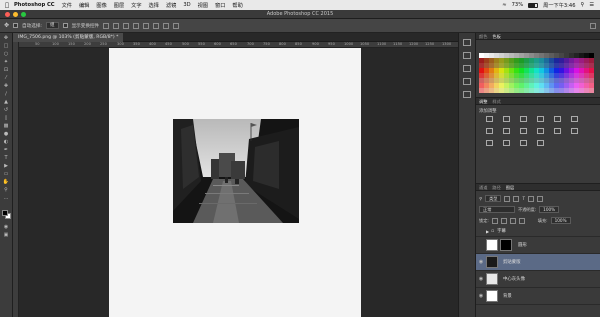  I want to click on fill-input: 100%, so click(560, 220).